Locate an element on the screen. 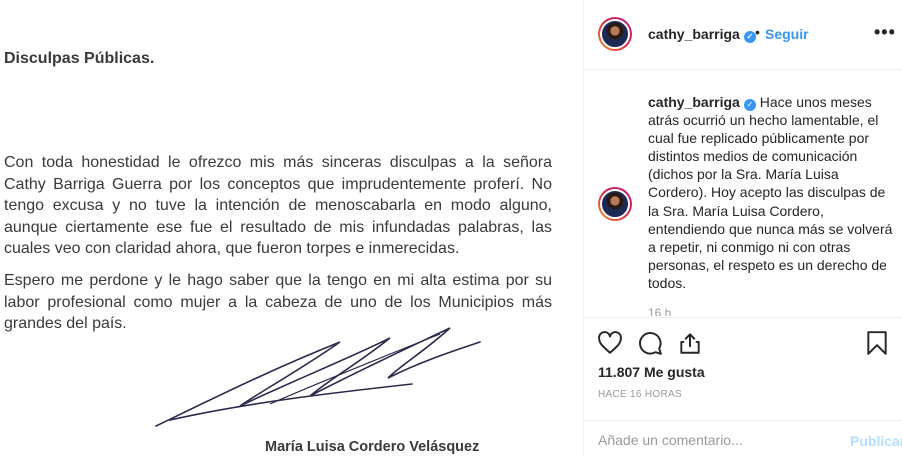 This screenshot has width=902, height=456. publish-button: Publicar is located at coordinates (876, 441).